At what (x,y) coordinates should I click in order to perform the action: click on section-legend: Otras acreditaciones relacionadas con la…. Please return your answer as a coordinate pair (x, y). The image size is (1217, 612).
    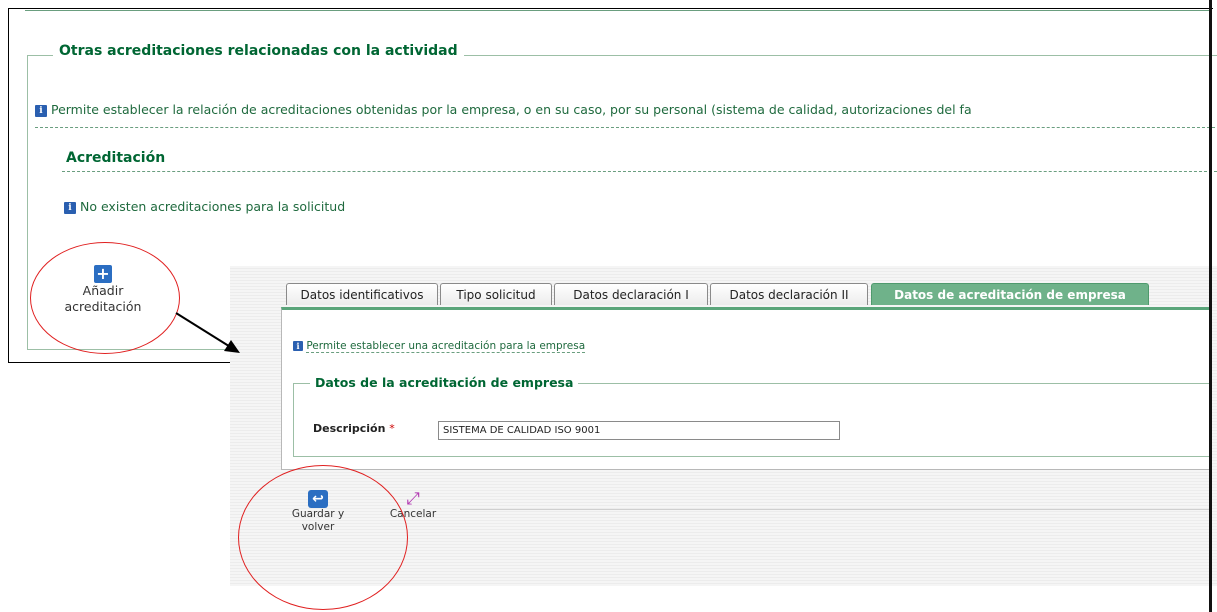
    Looking at the image, I should click on (258, 51).